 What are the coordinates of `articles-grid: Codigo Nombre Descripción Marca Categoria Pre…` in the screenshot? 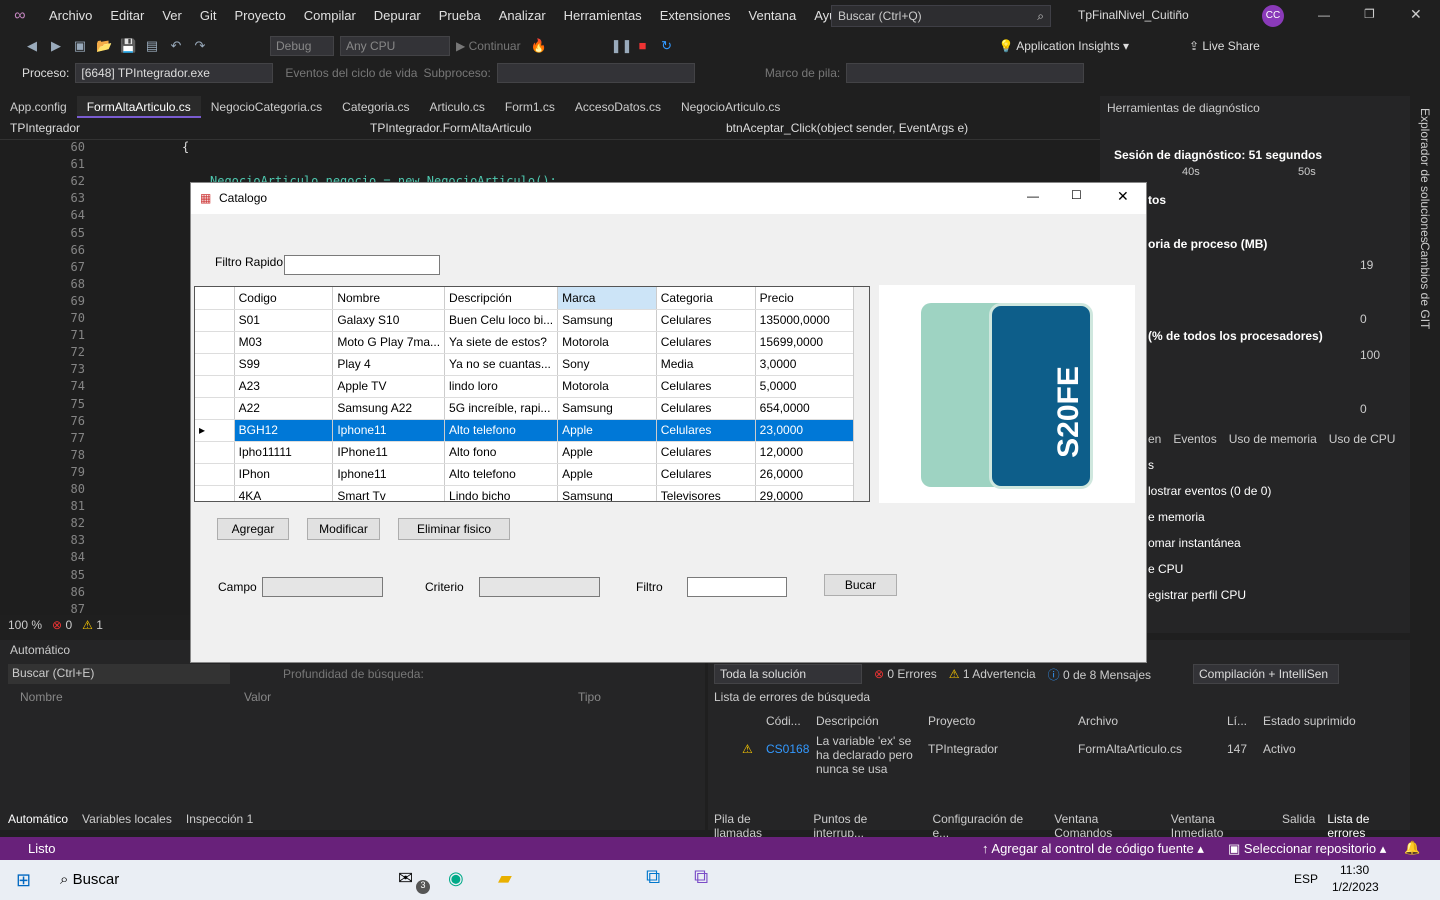 It's located at (532, 394).